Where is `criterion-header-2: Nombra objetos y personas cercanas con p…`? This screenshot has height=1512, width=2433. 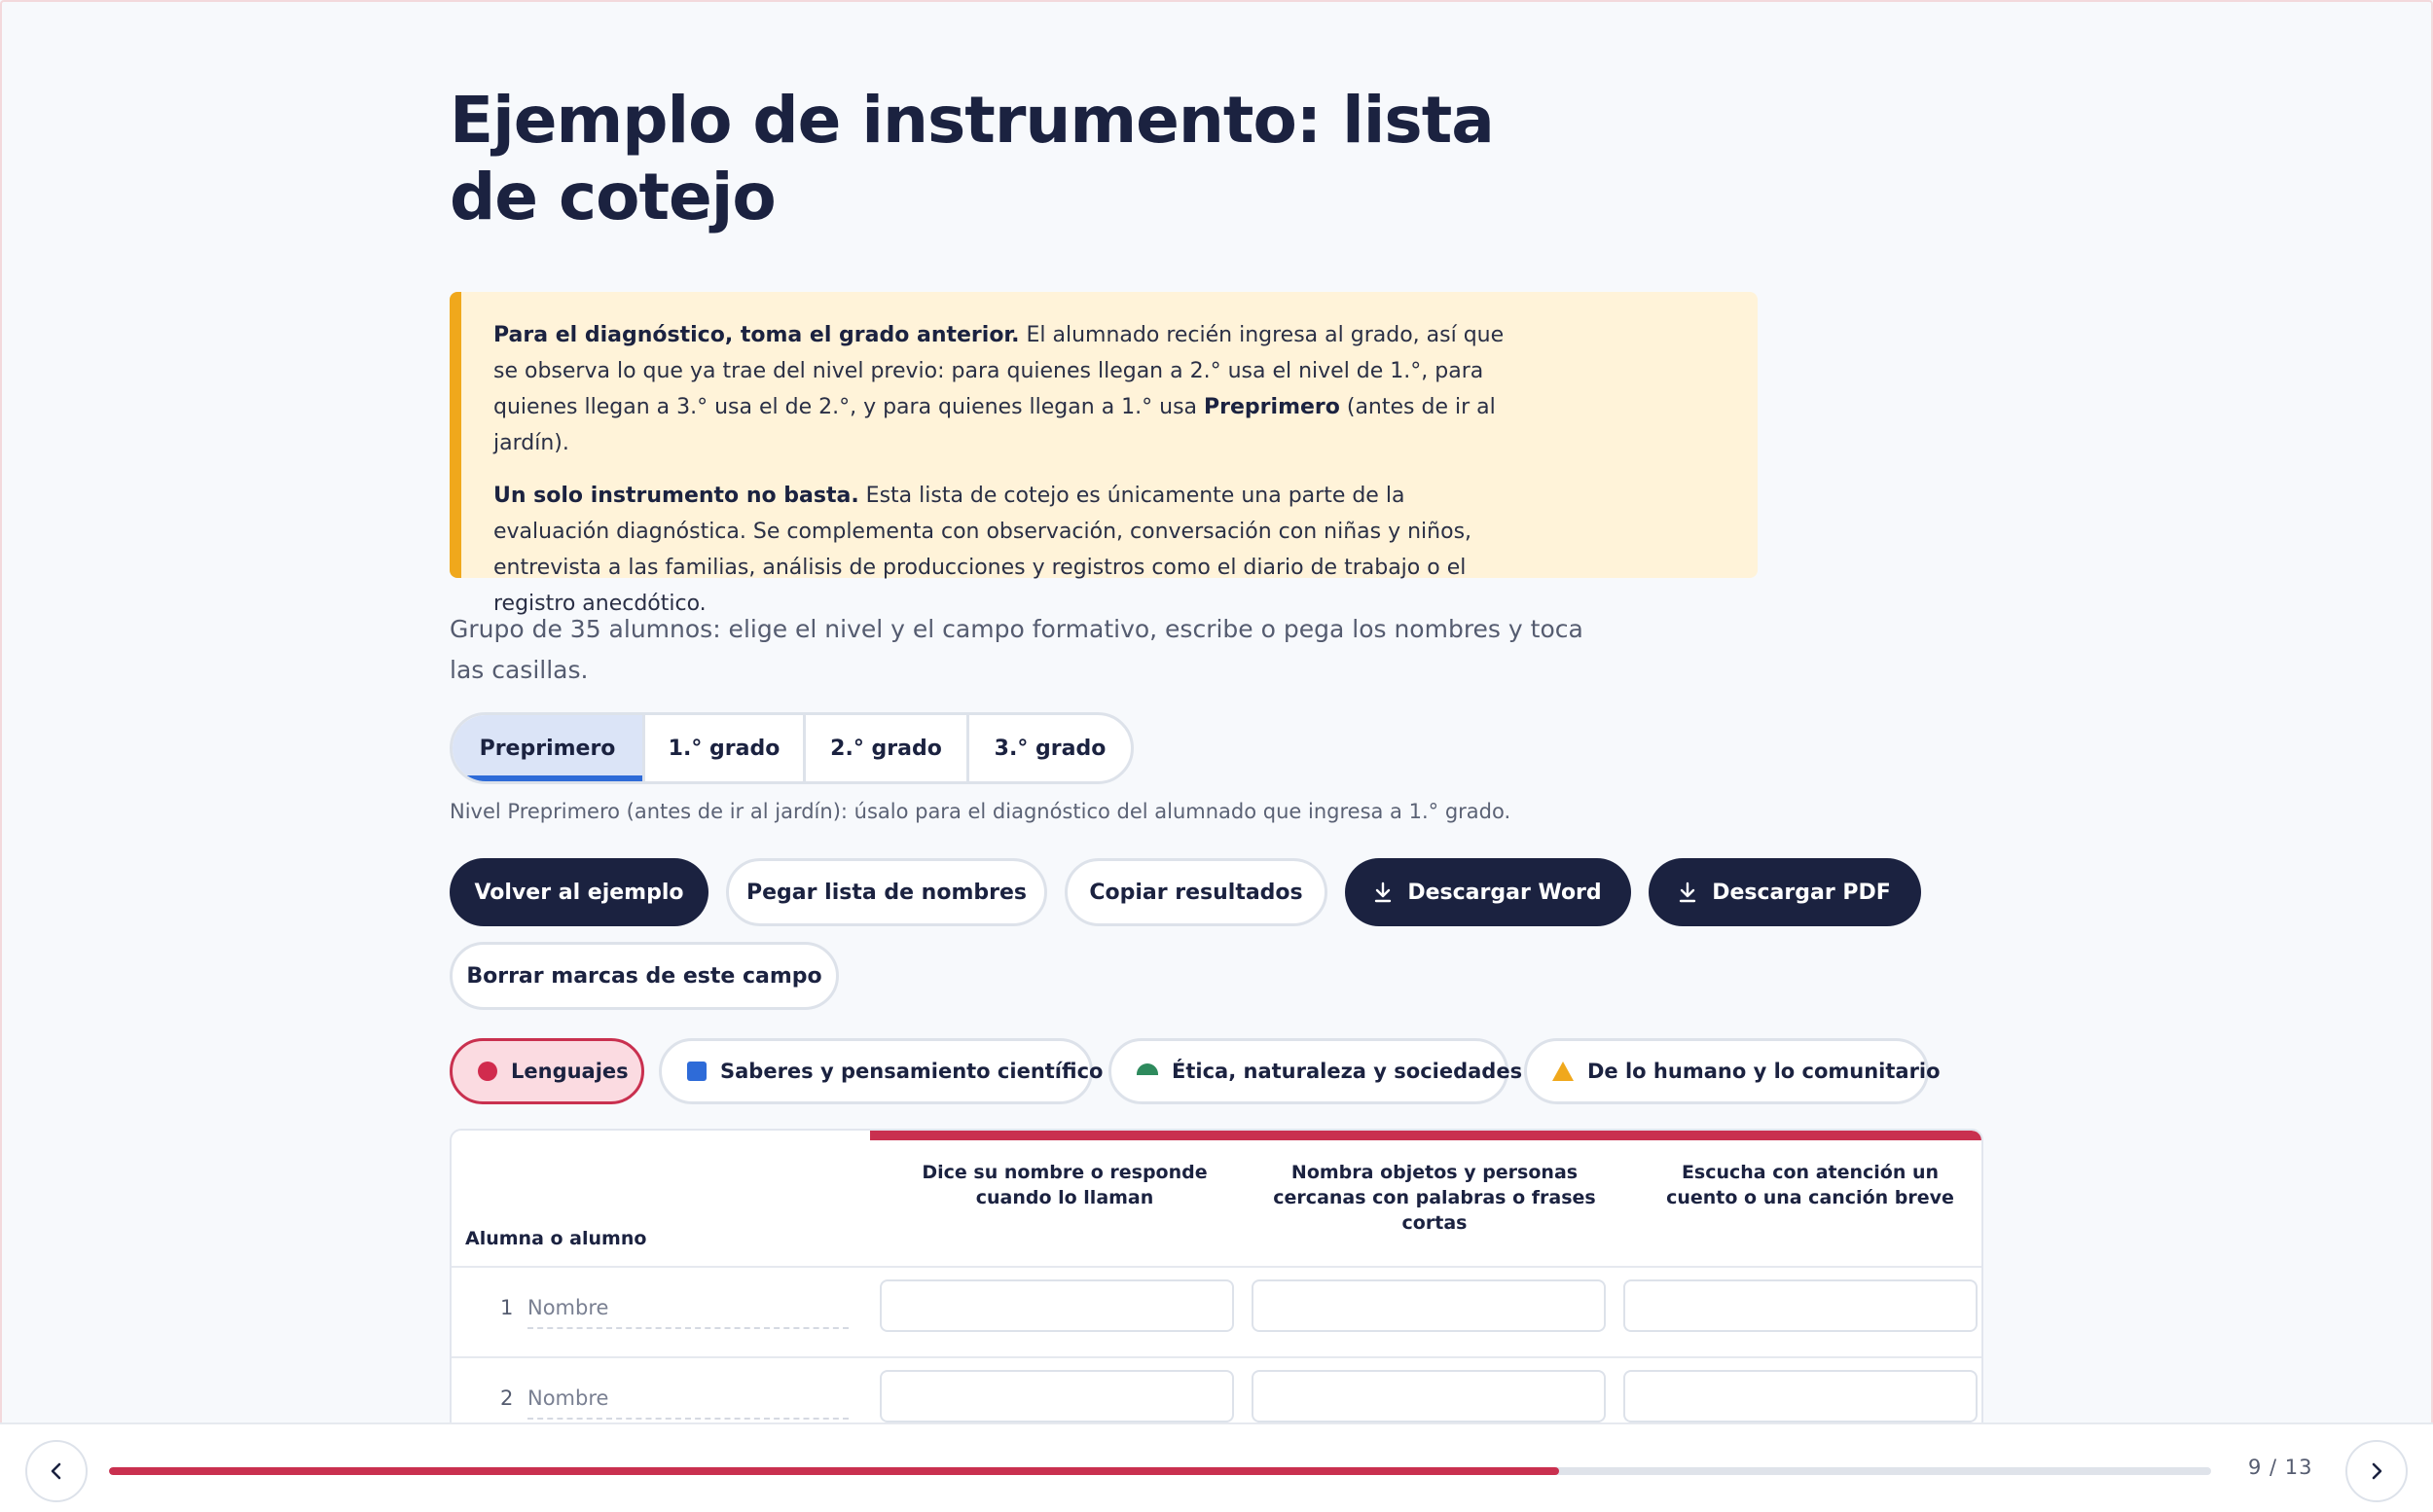
criterion-header-2: Nombra objetos y personas cercanas con p… is located at coordinates (1434, 1198).